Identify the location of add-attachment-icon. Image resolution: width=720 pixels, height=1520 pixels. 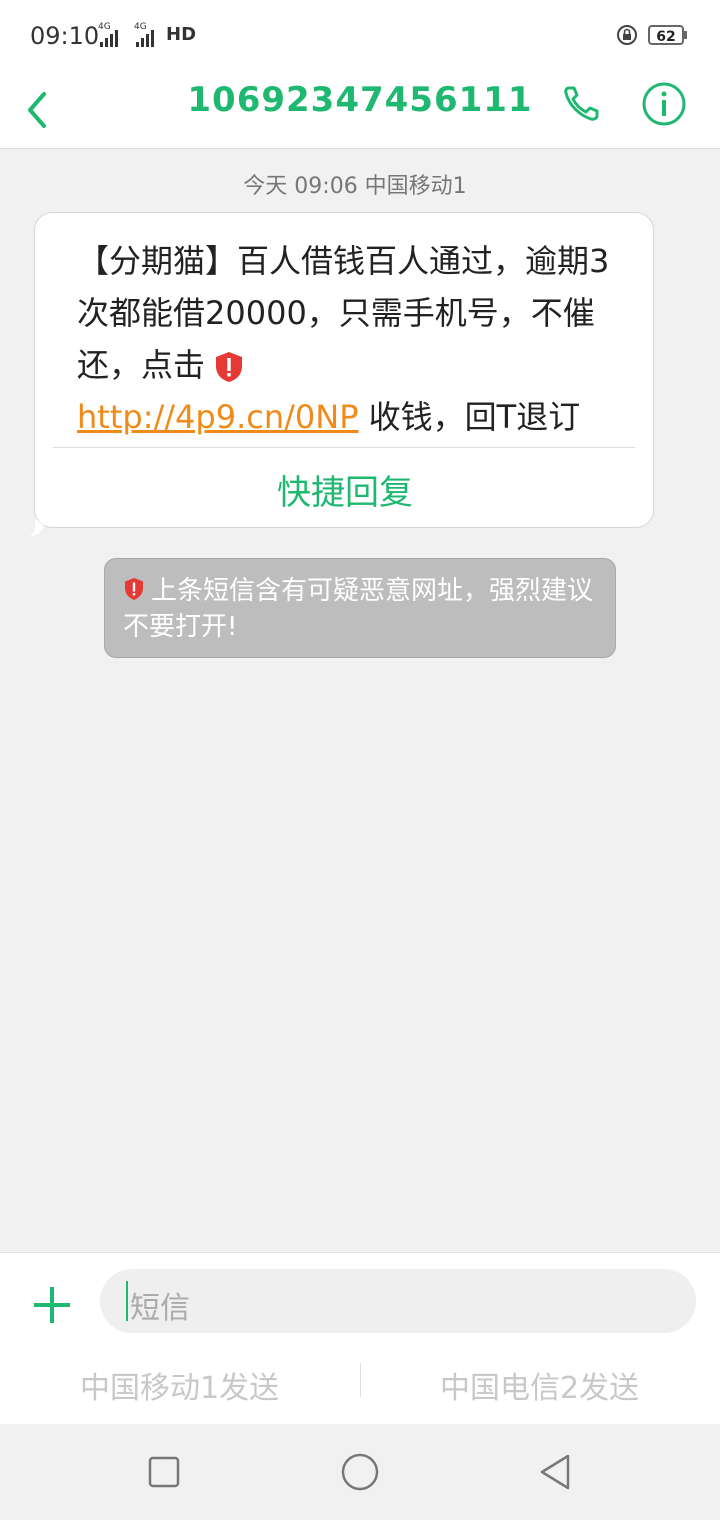
(52, 1305).